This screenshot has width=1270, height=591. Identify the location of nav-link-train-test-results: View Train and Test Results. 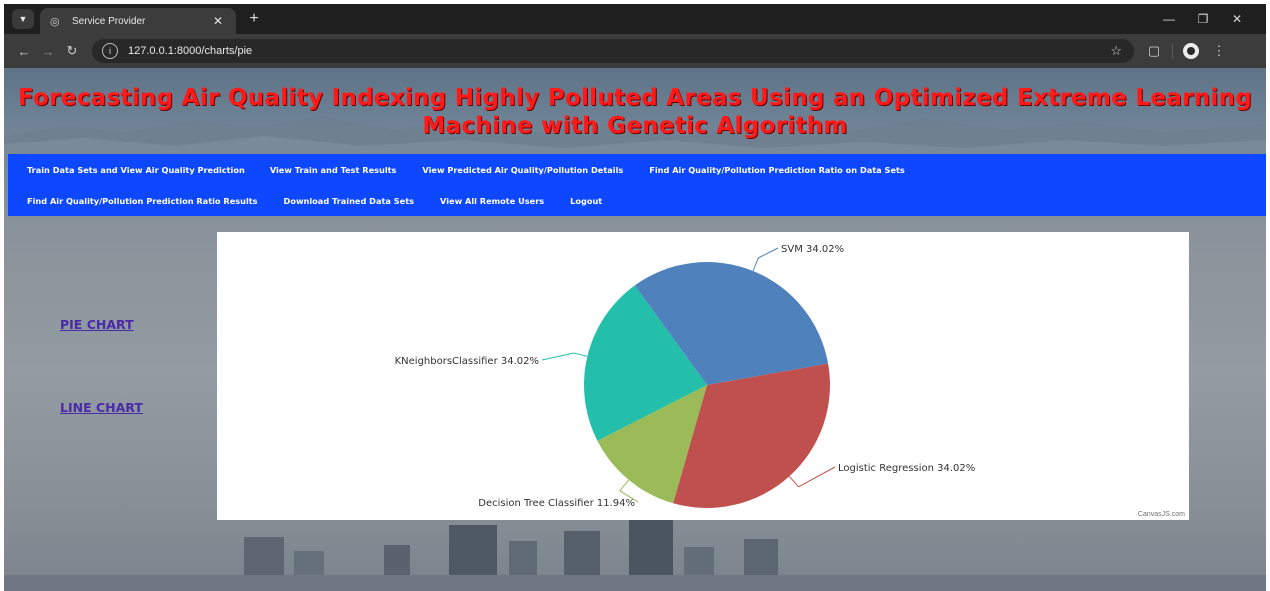
(333, 170).